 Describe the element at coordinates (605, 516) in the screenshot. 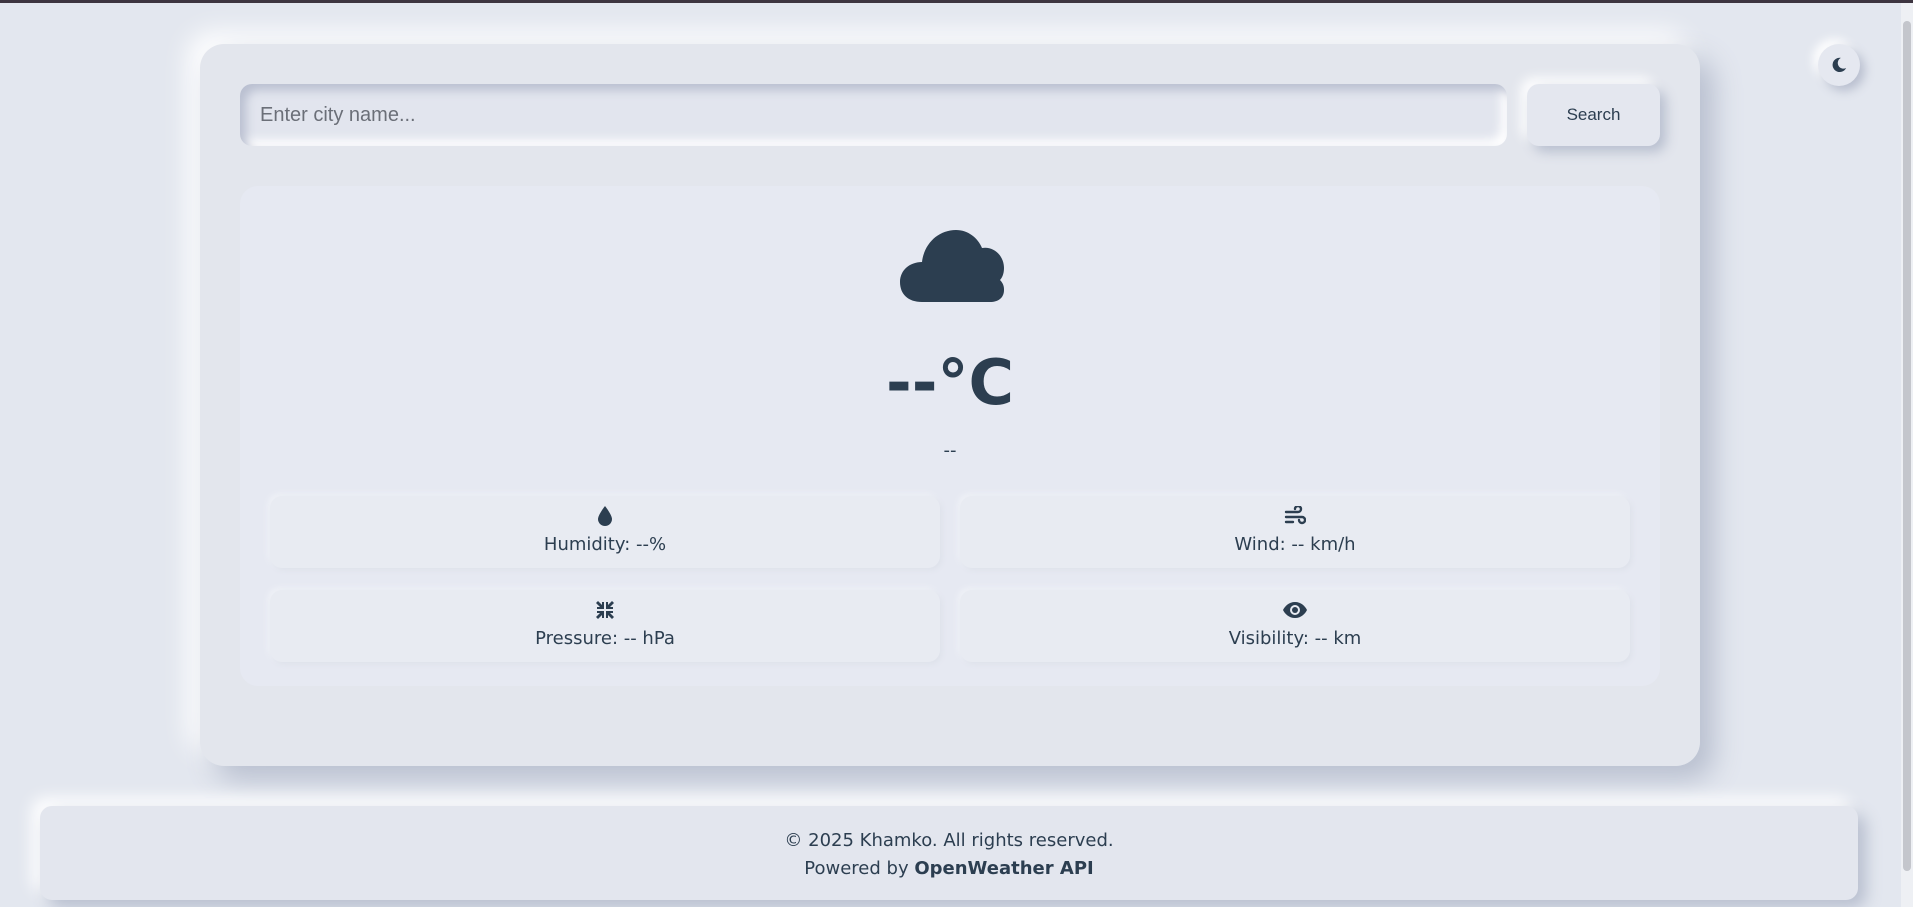

I see `droplet-icon` at that location.